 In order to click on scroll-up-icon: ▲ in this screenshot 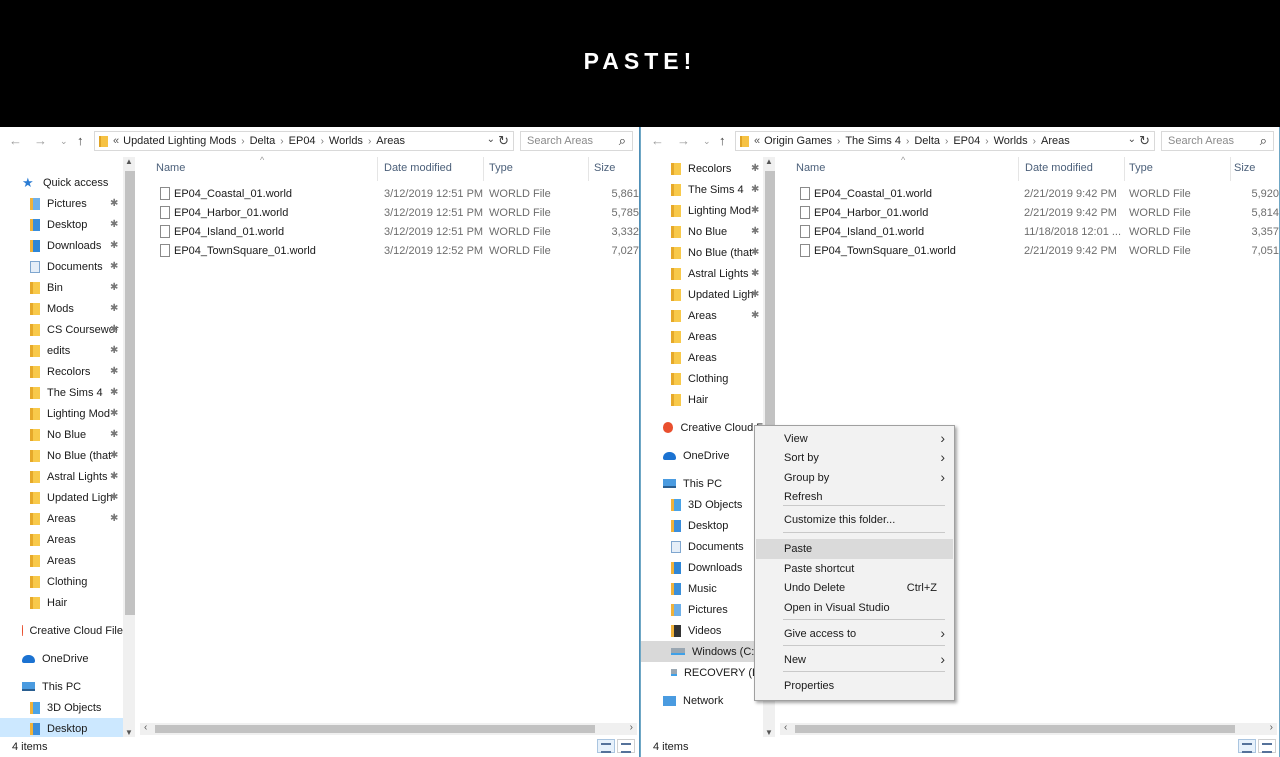, I will do `click(129, 161)`.